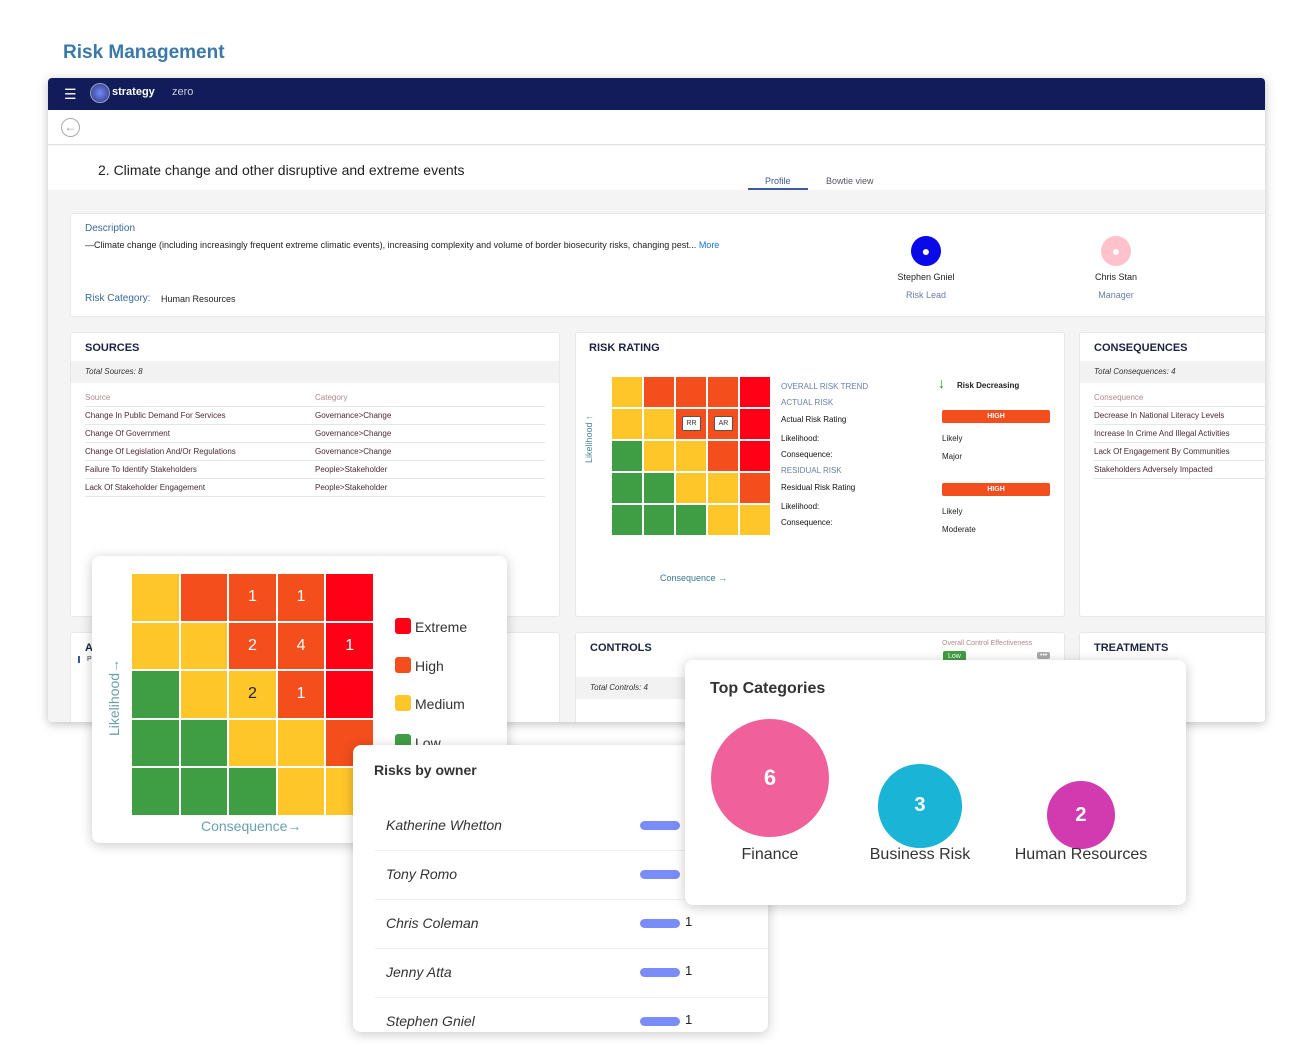  Describe the element at coordinates (200, 487) in the screenshot. I see `source-name: Lack Of Stakeholder Engagement` at that location.